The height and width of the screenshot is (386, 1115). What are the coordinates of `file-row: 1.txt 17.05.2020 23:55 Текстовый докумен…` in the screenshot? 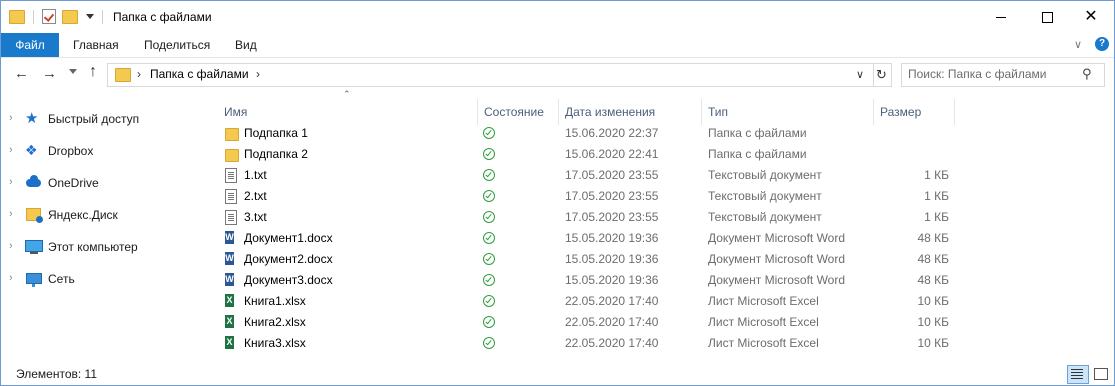 It's located at (659, 175).